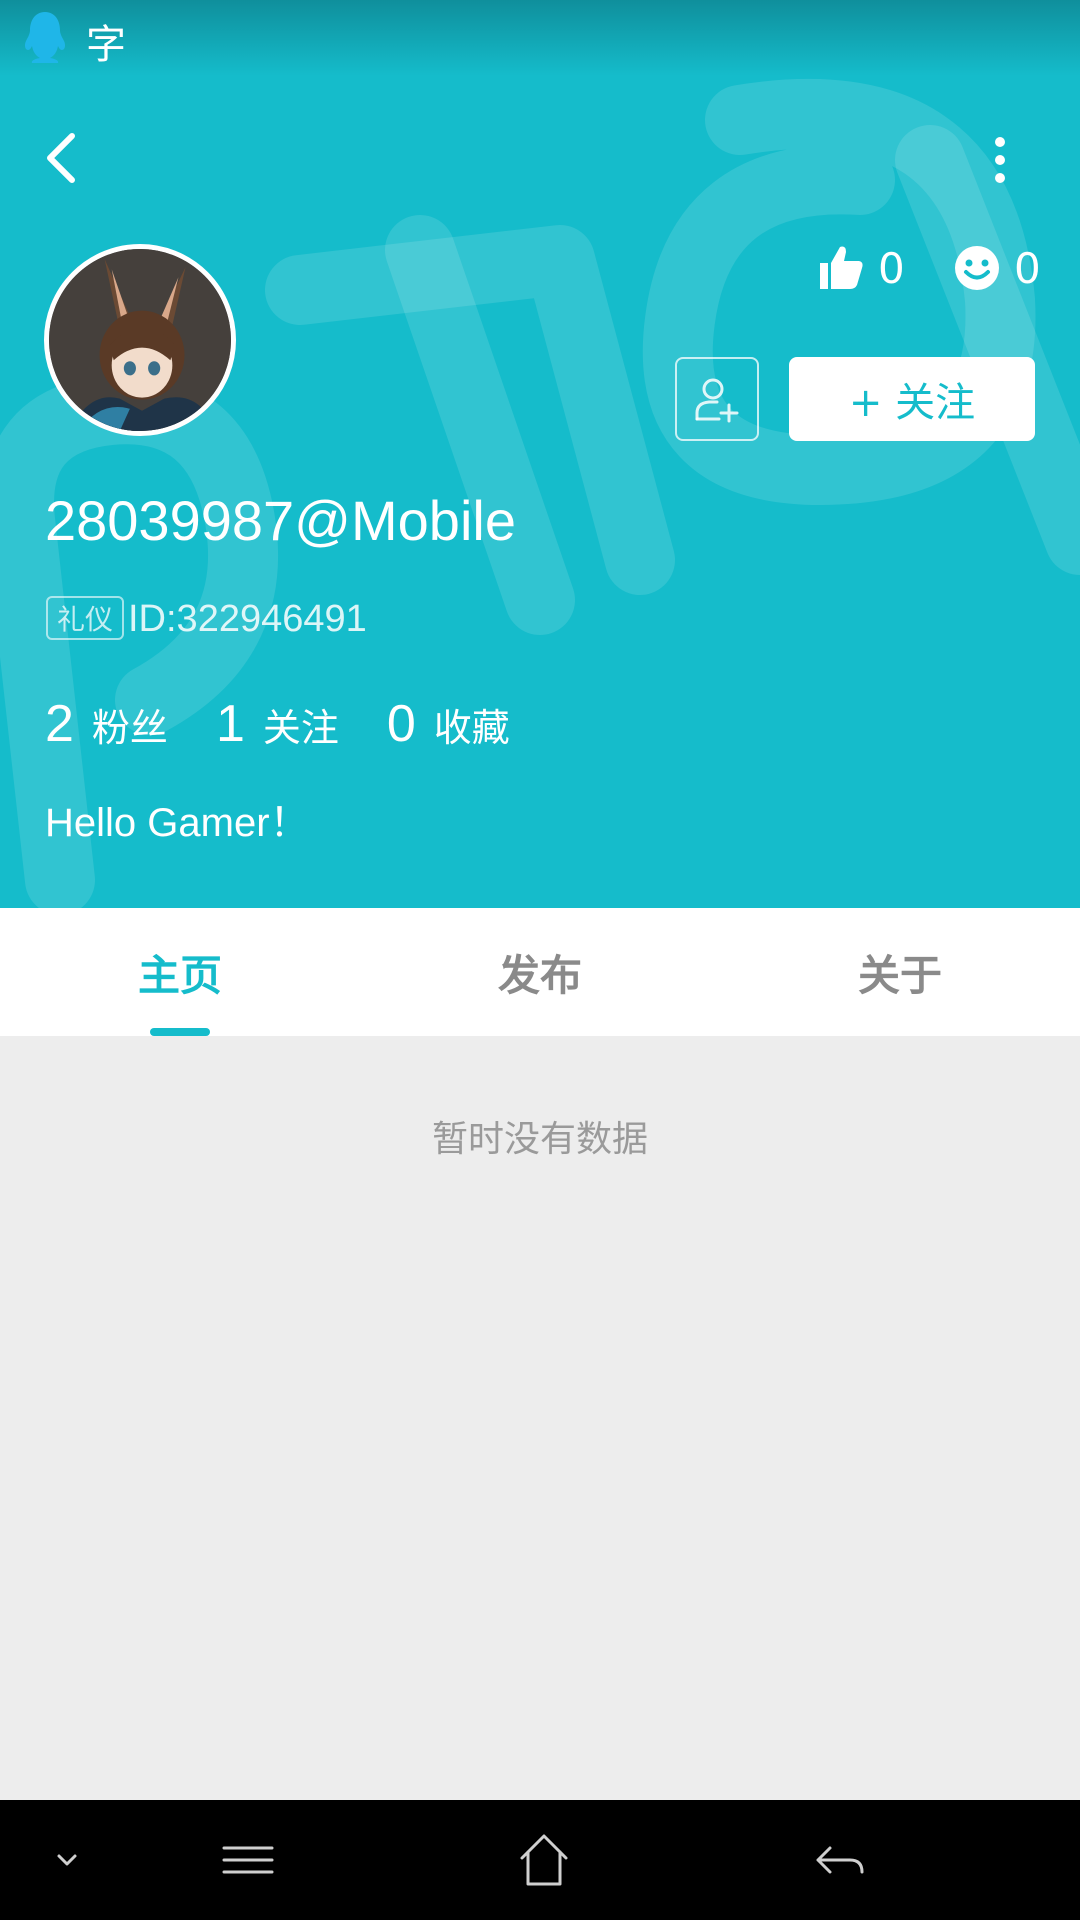  Describe the element at coordinates (300, 728) in the screenshot. I see `count-label: 关注` at that location.